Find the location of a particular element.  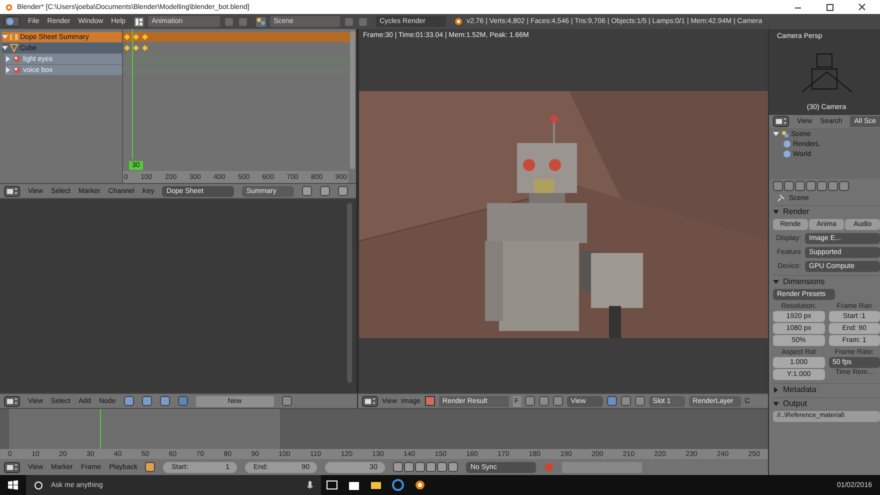

screen-layout-icon is located at coordinates (139, 21).